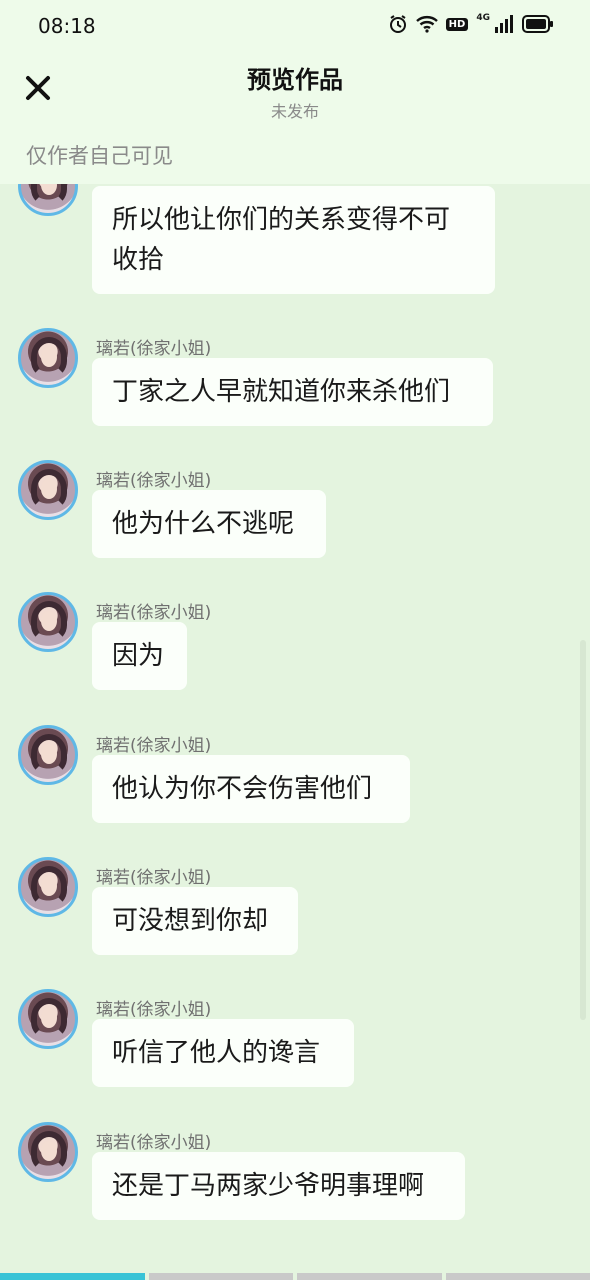 The image size is (590, 1280). I want to click on message-bubble: 所以他让你们的关系变得不可 收拾, so click(293, 240).